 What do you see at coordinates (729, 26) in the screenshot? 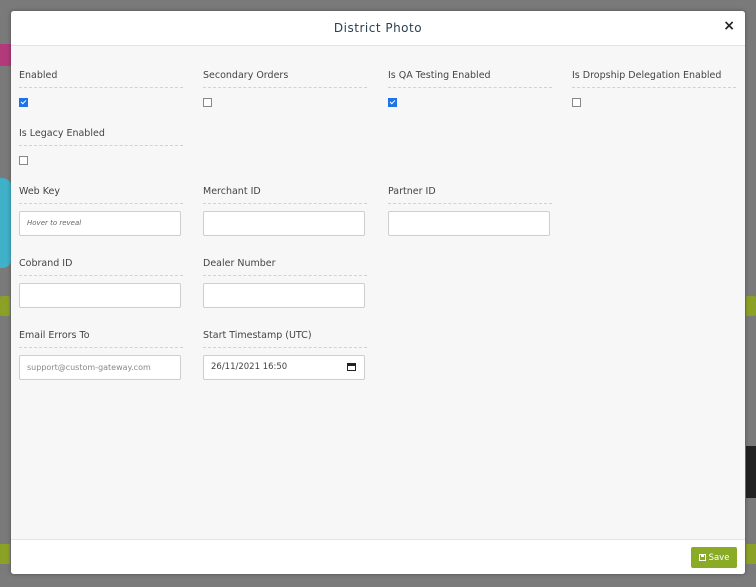
I see `close-icon: ×` at bounding box center [729, 26].